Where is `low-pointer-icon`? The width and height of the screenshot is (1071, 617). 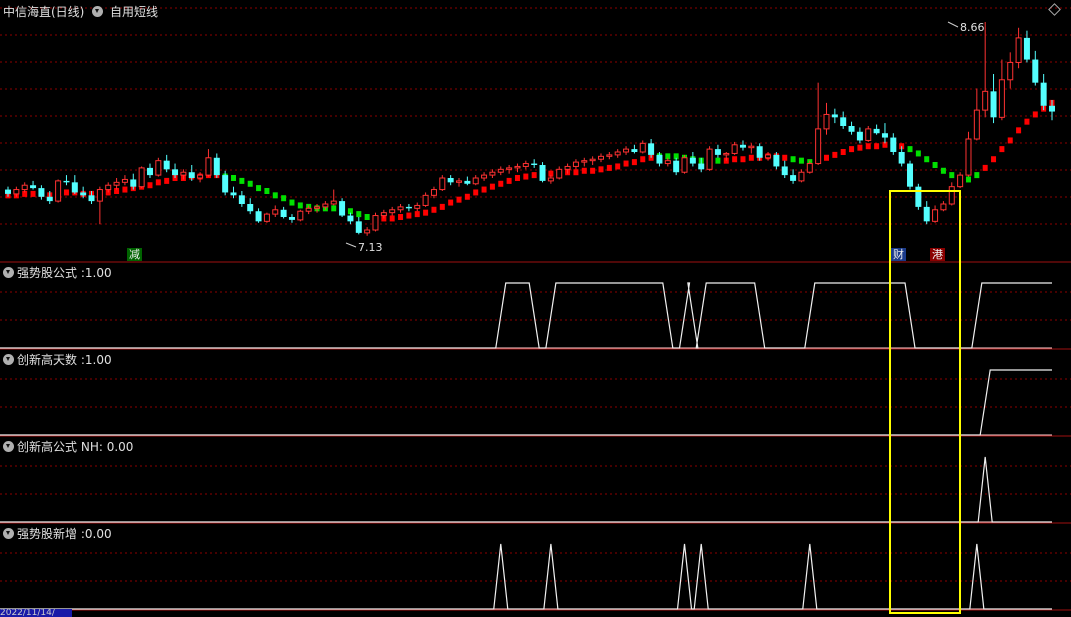 low-pointer-icon is located at coordinates (351, 245).